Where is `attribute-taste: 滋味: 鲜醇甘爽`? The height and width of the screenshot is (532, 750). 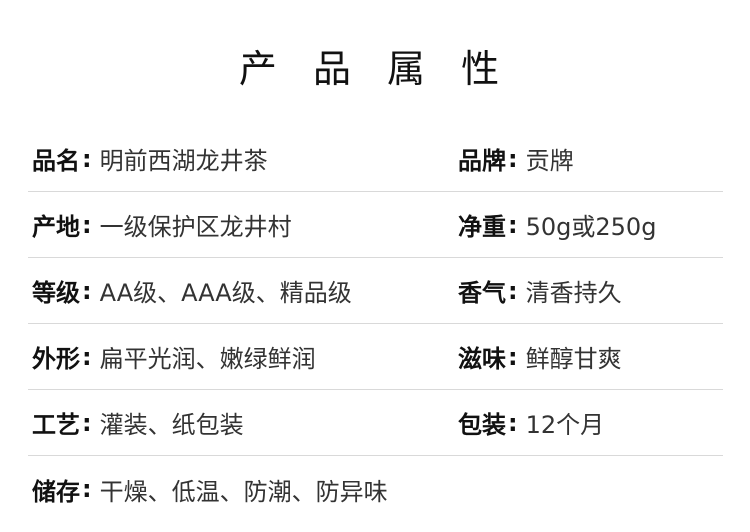
attribute-taste: 滋味: 鲜醇甘爽 is located at coordinates (540, 356).